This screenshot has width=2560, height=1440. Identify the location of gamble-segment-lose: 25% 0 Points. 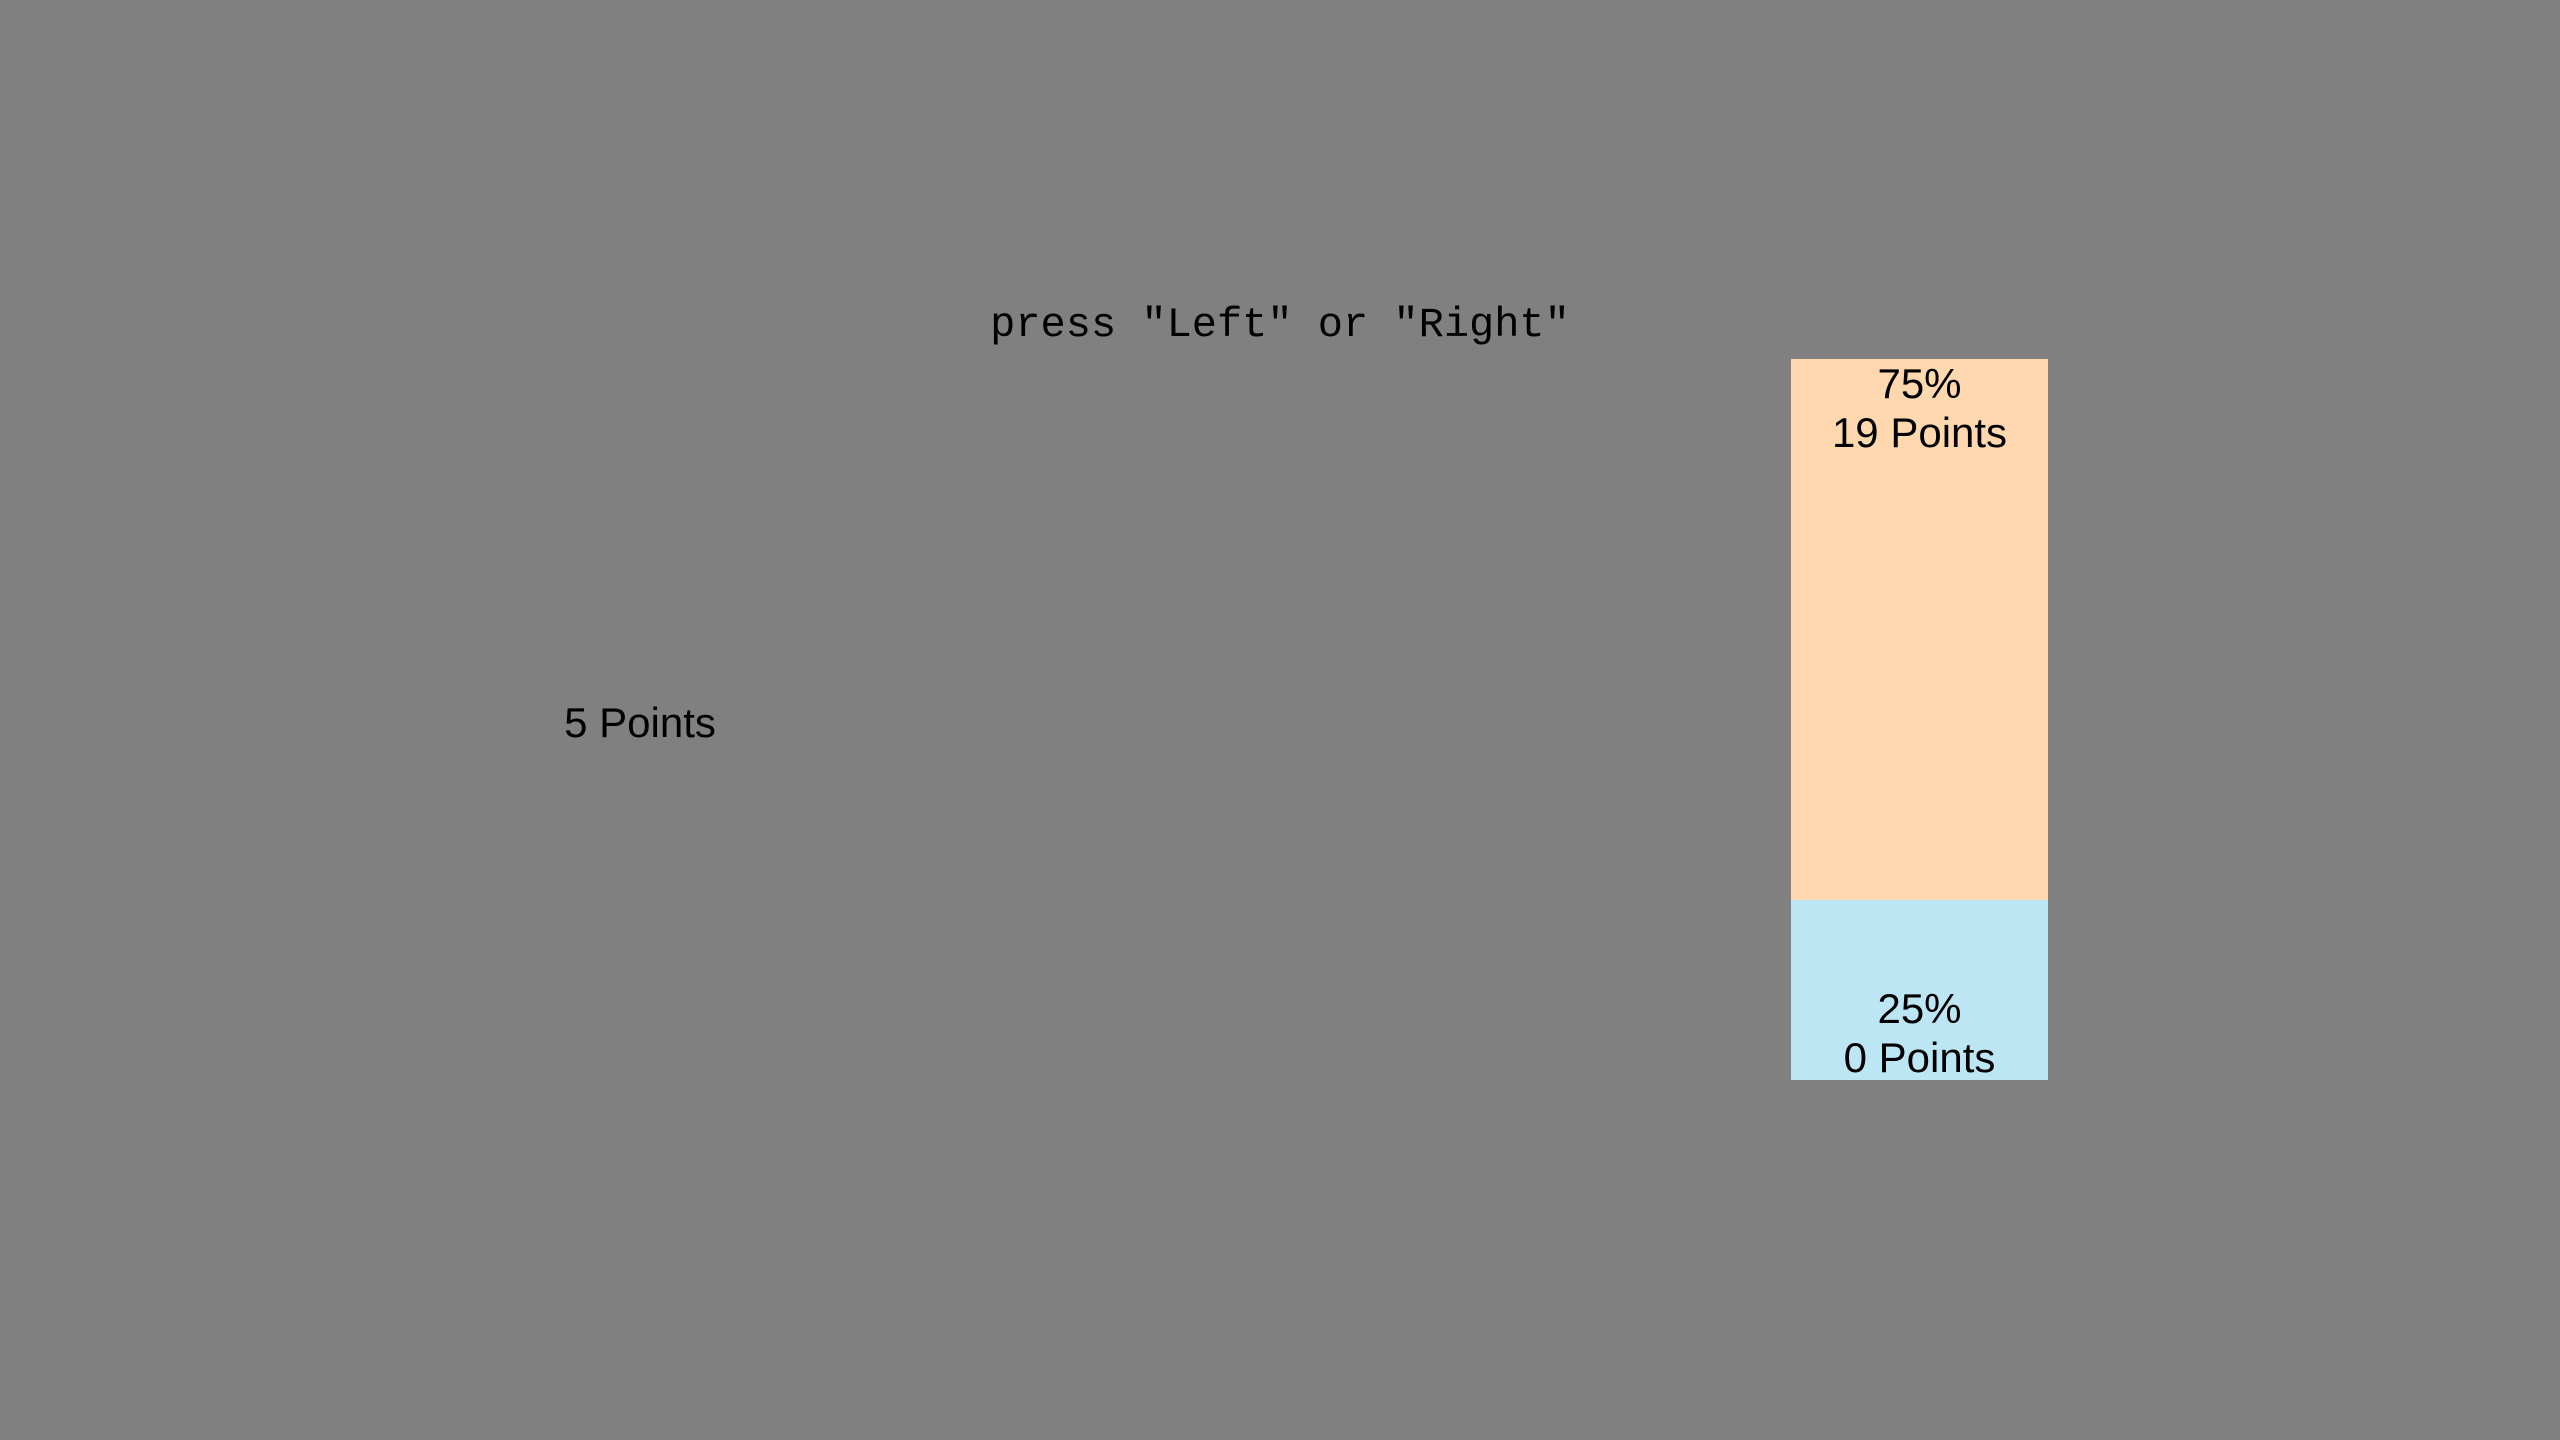
(1919, 991).